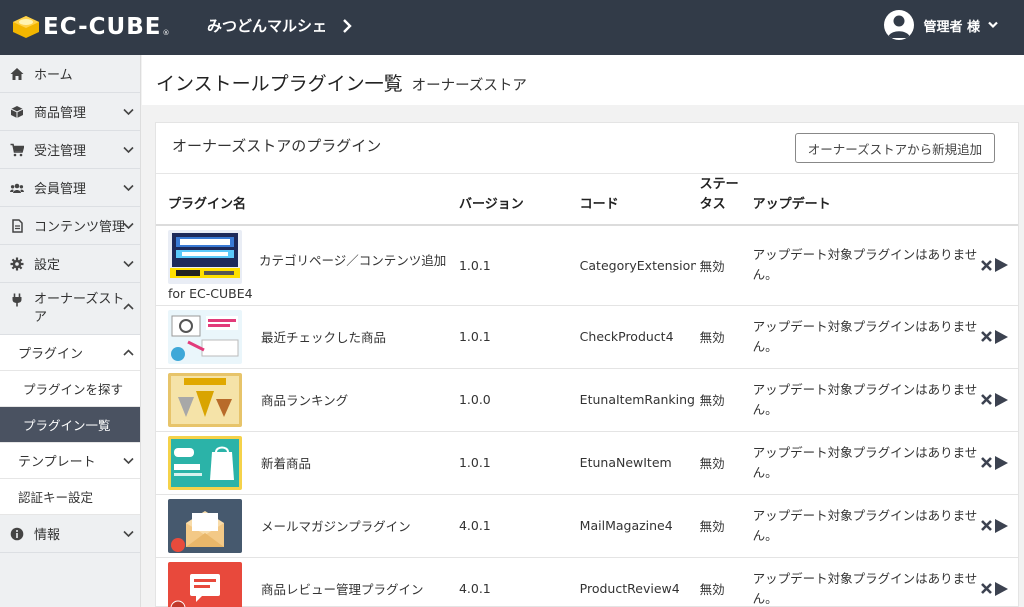 The width and height of the screenshot is (1024, 607). I want to click on version-cell: 4.0.1, so click(517, 526).